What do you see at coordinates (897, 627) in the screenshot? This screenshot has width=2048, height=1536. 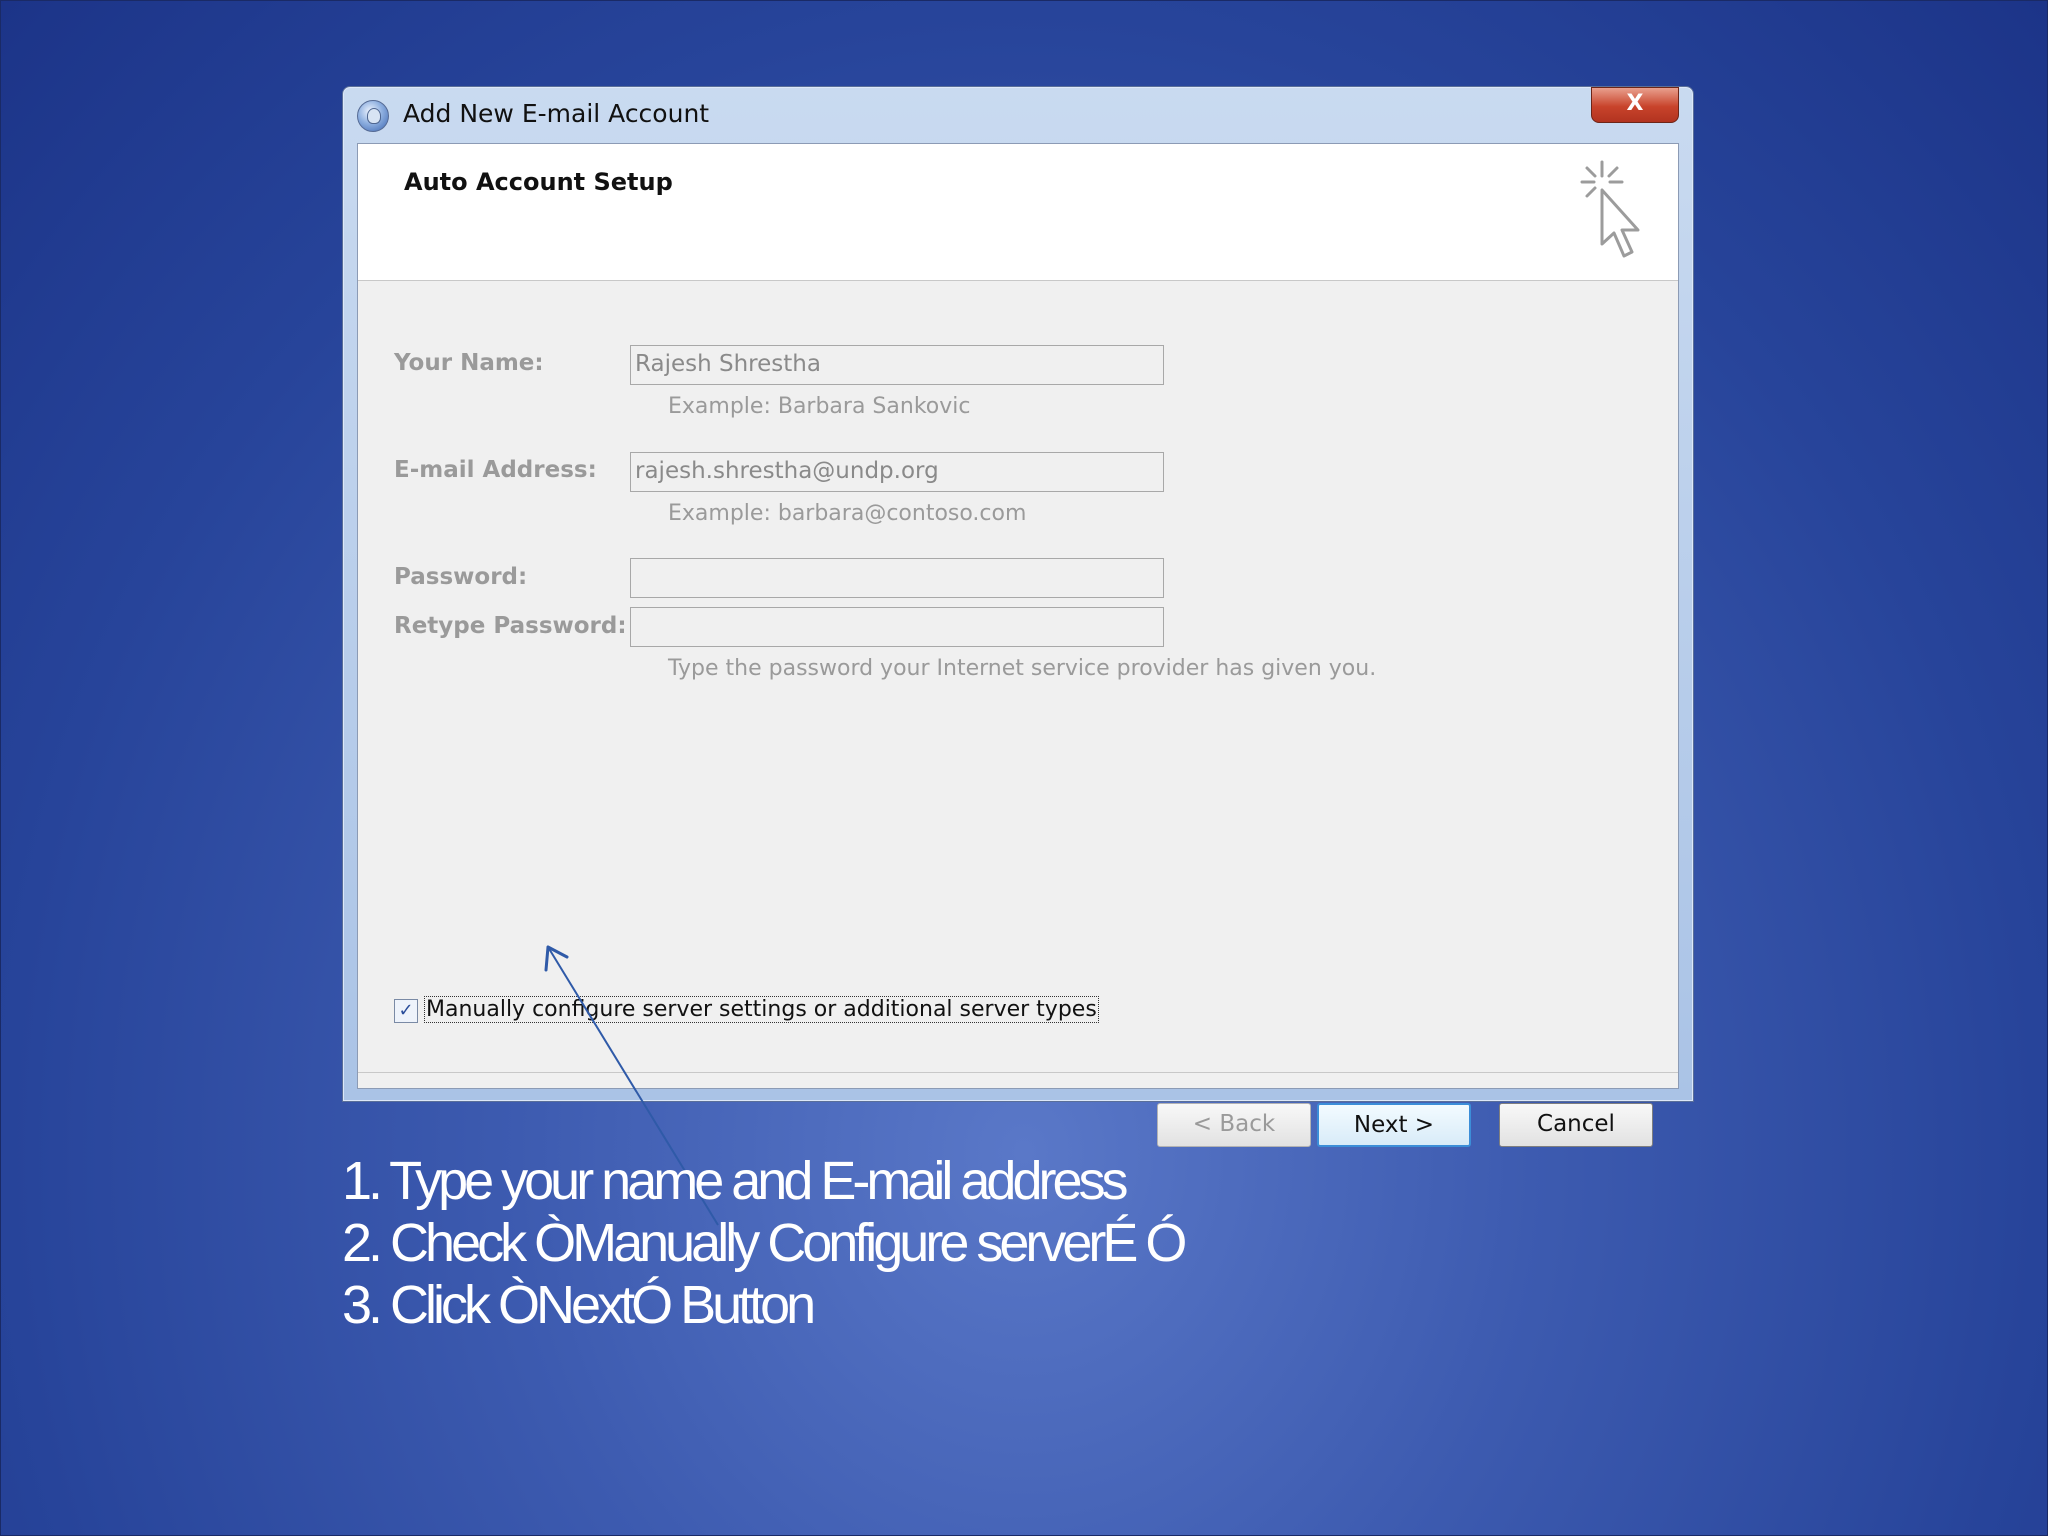 I see `retype-password-input` at bounding box center [897, 627].